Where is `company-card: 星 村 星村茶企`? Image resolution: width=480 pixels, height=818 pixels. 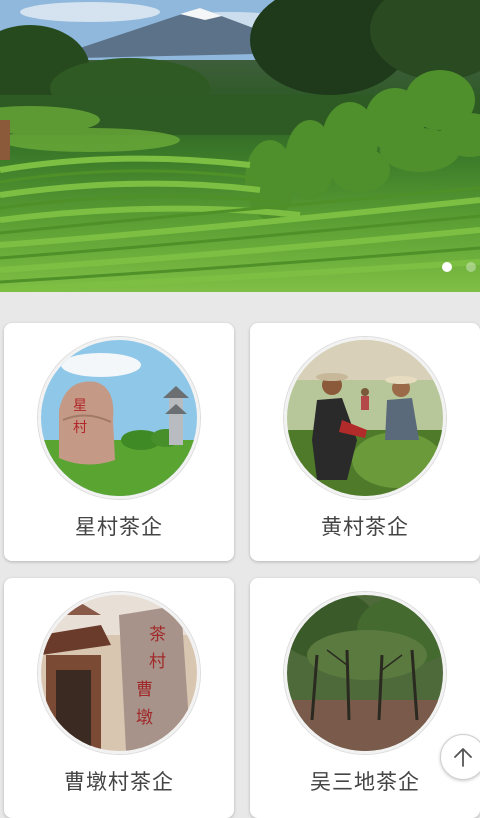 company-card: 星 村 星村茶企 is located at coordinates (119, 442).